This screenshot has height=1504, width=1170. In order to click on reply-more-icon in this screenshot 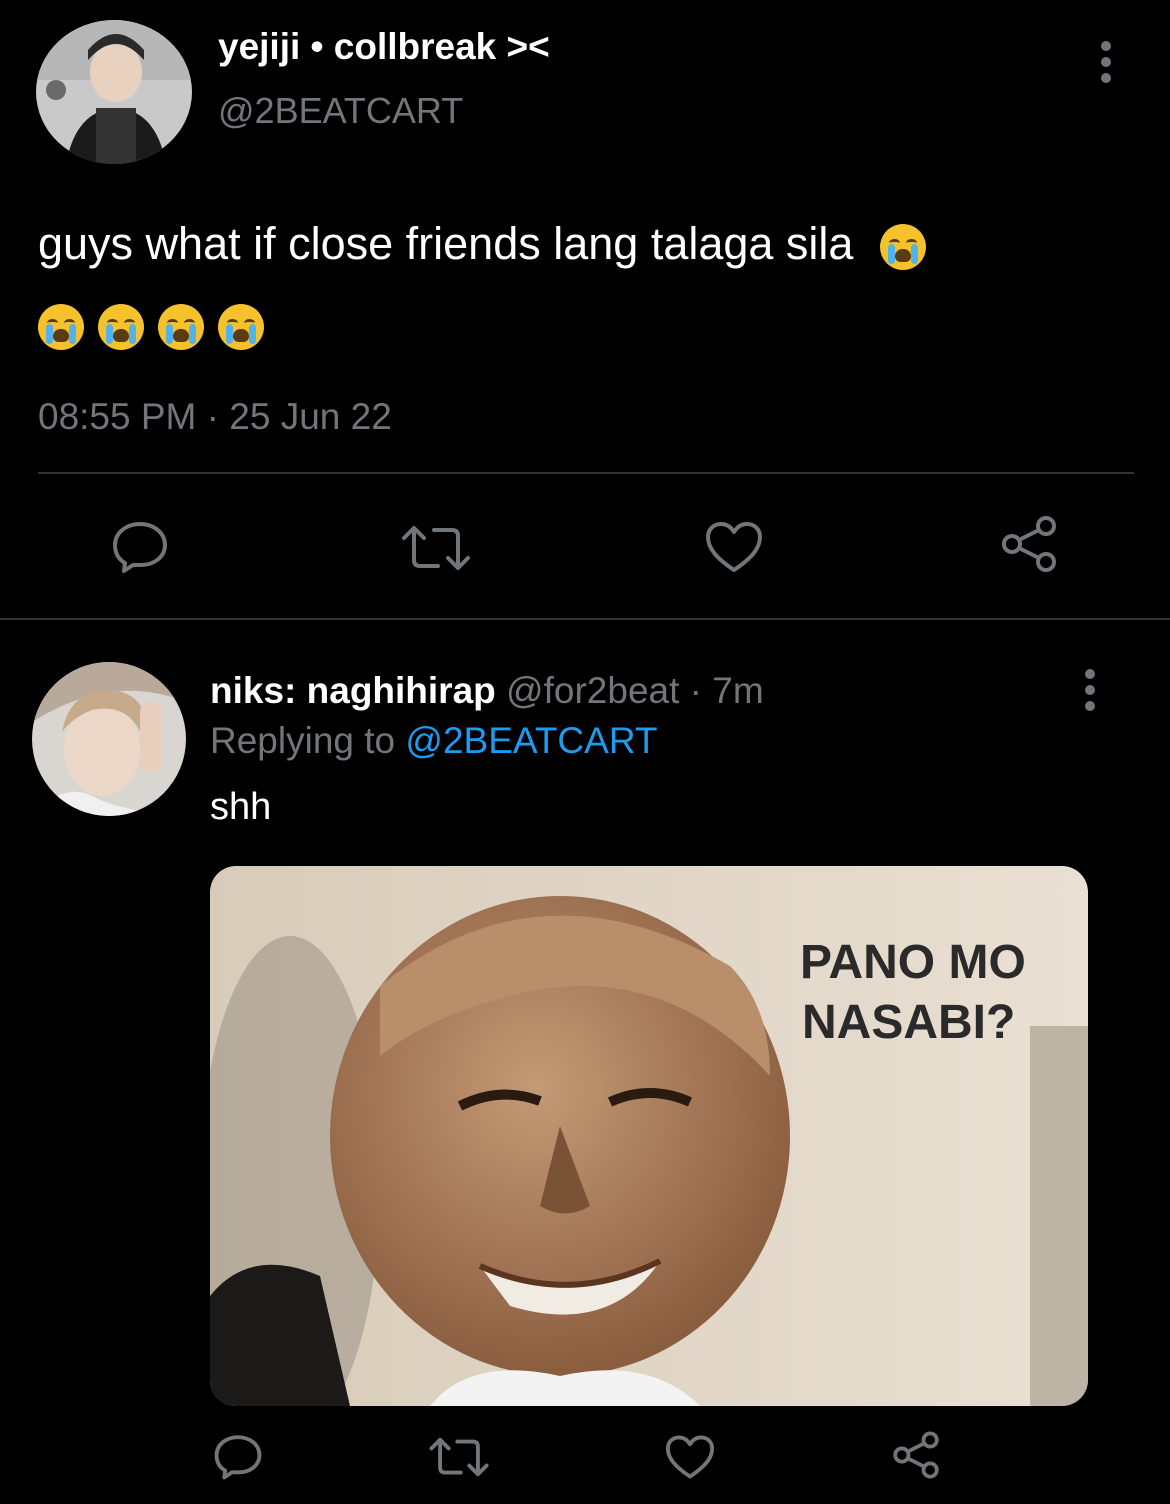, I will do `click(1090, 690)`.